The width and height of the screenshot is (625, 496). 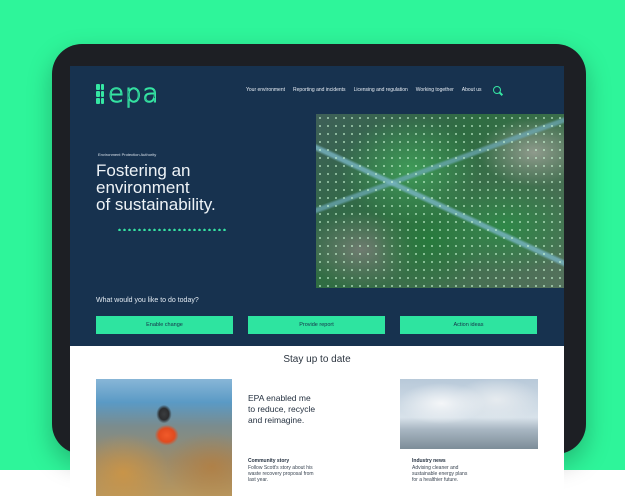 What do you see at coordinates (143, 170) in the screenshot?
I see `headline-line-1: Fostering an` at bounding box center [143, 170].